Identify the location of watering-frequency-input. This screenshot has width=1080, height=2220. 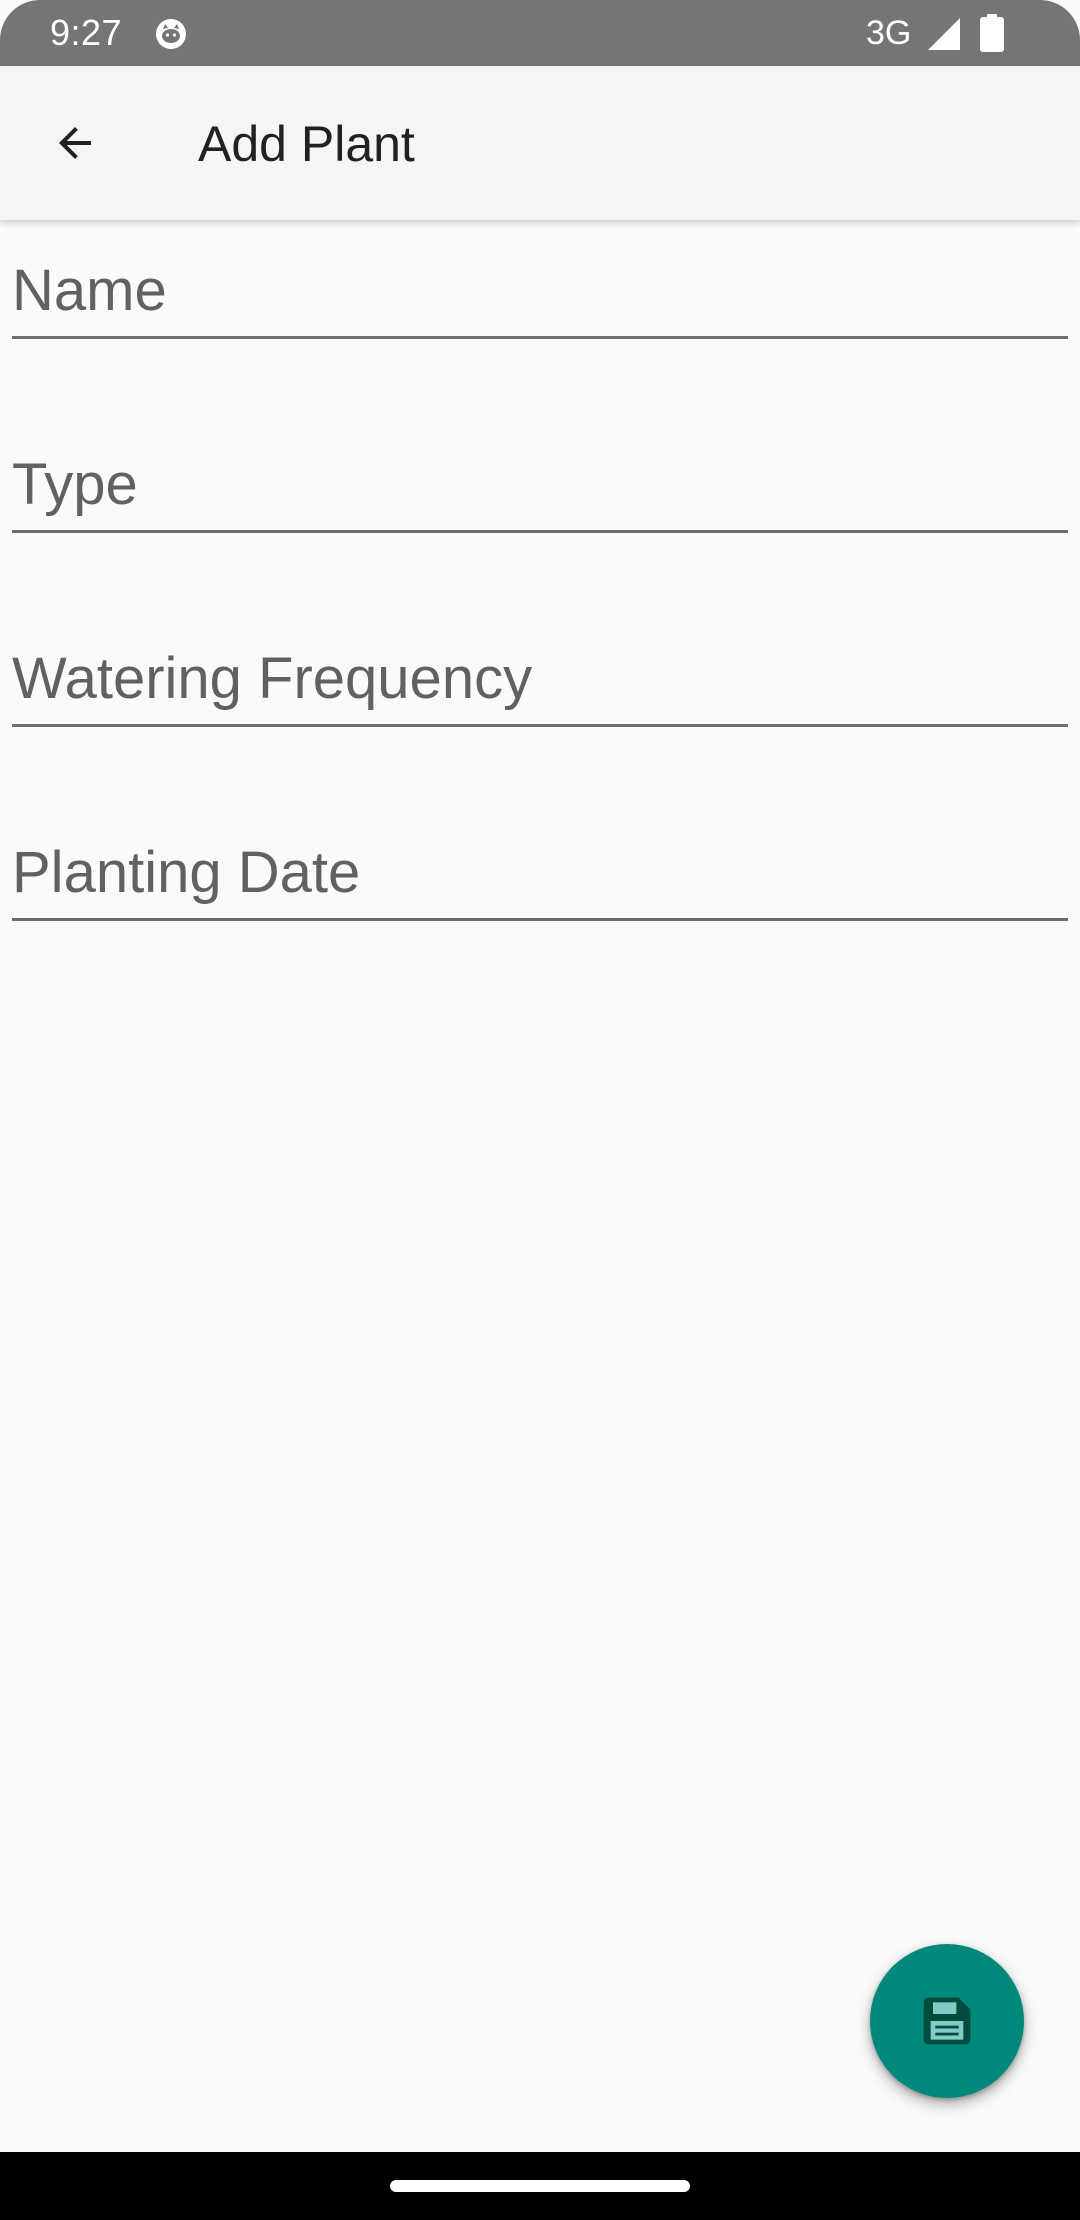
(540, 678).